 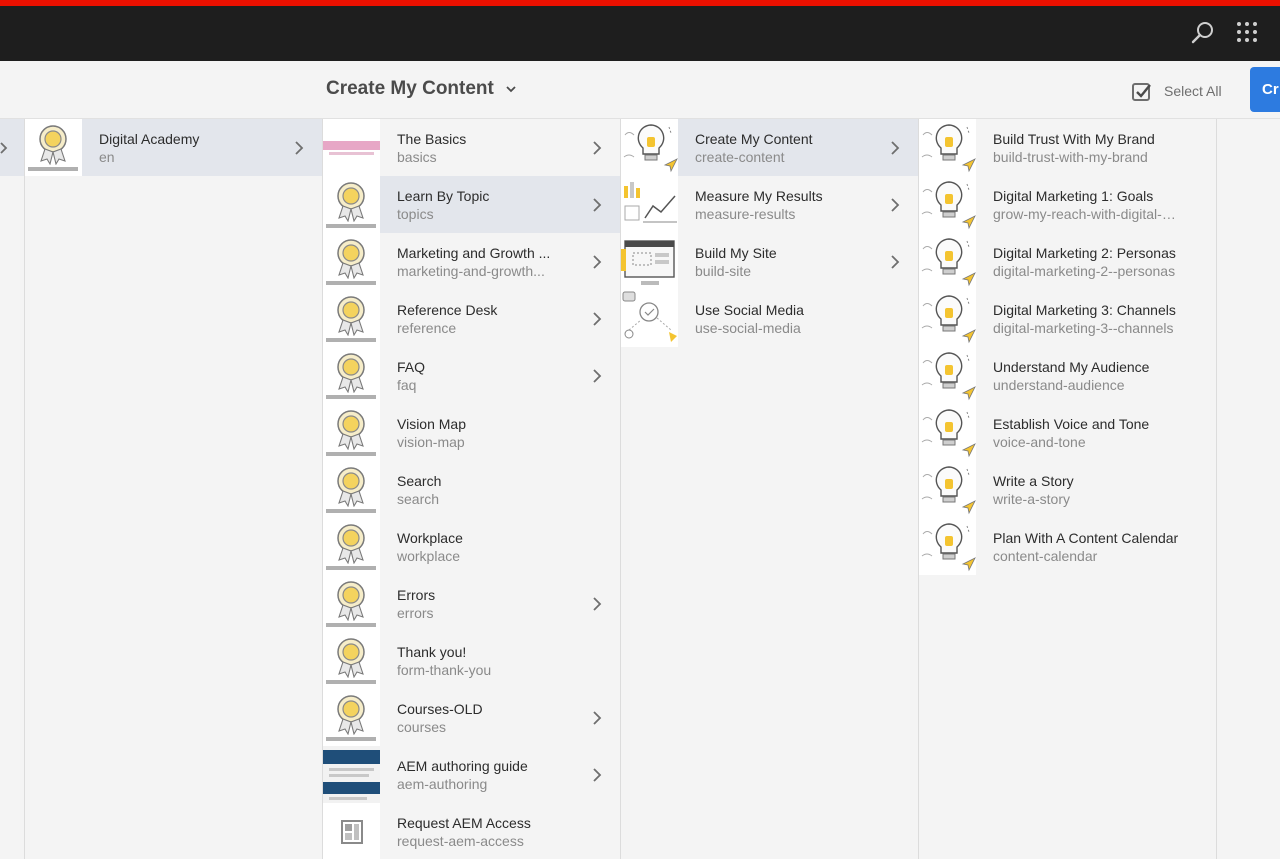 What do you see at coordinates (12, 147) in the screenshot?
I see `column-root-selected-row` at bounding box center [12, 147].